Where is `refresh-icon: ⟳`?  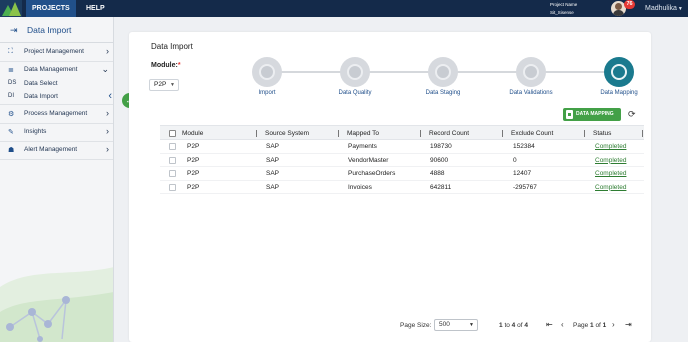 refresh-icon: ⟳ is located at coordinates (632, 114).